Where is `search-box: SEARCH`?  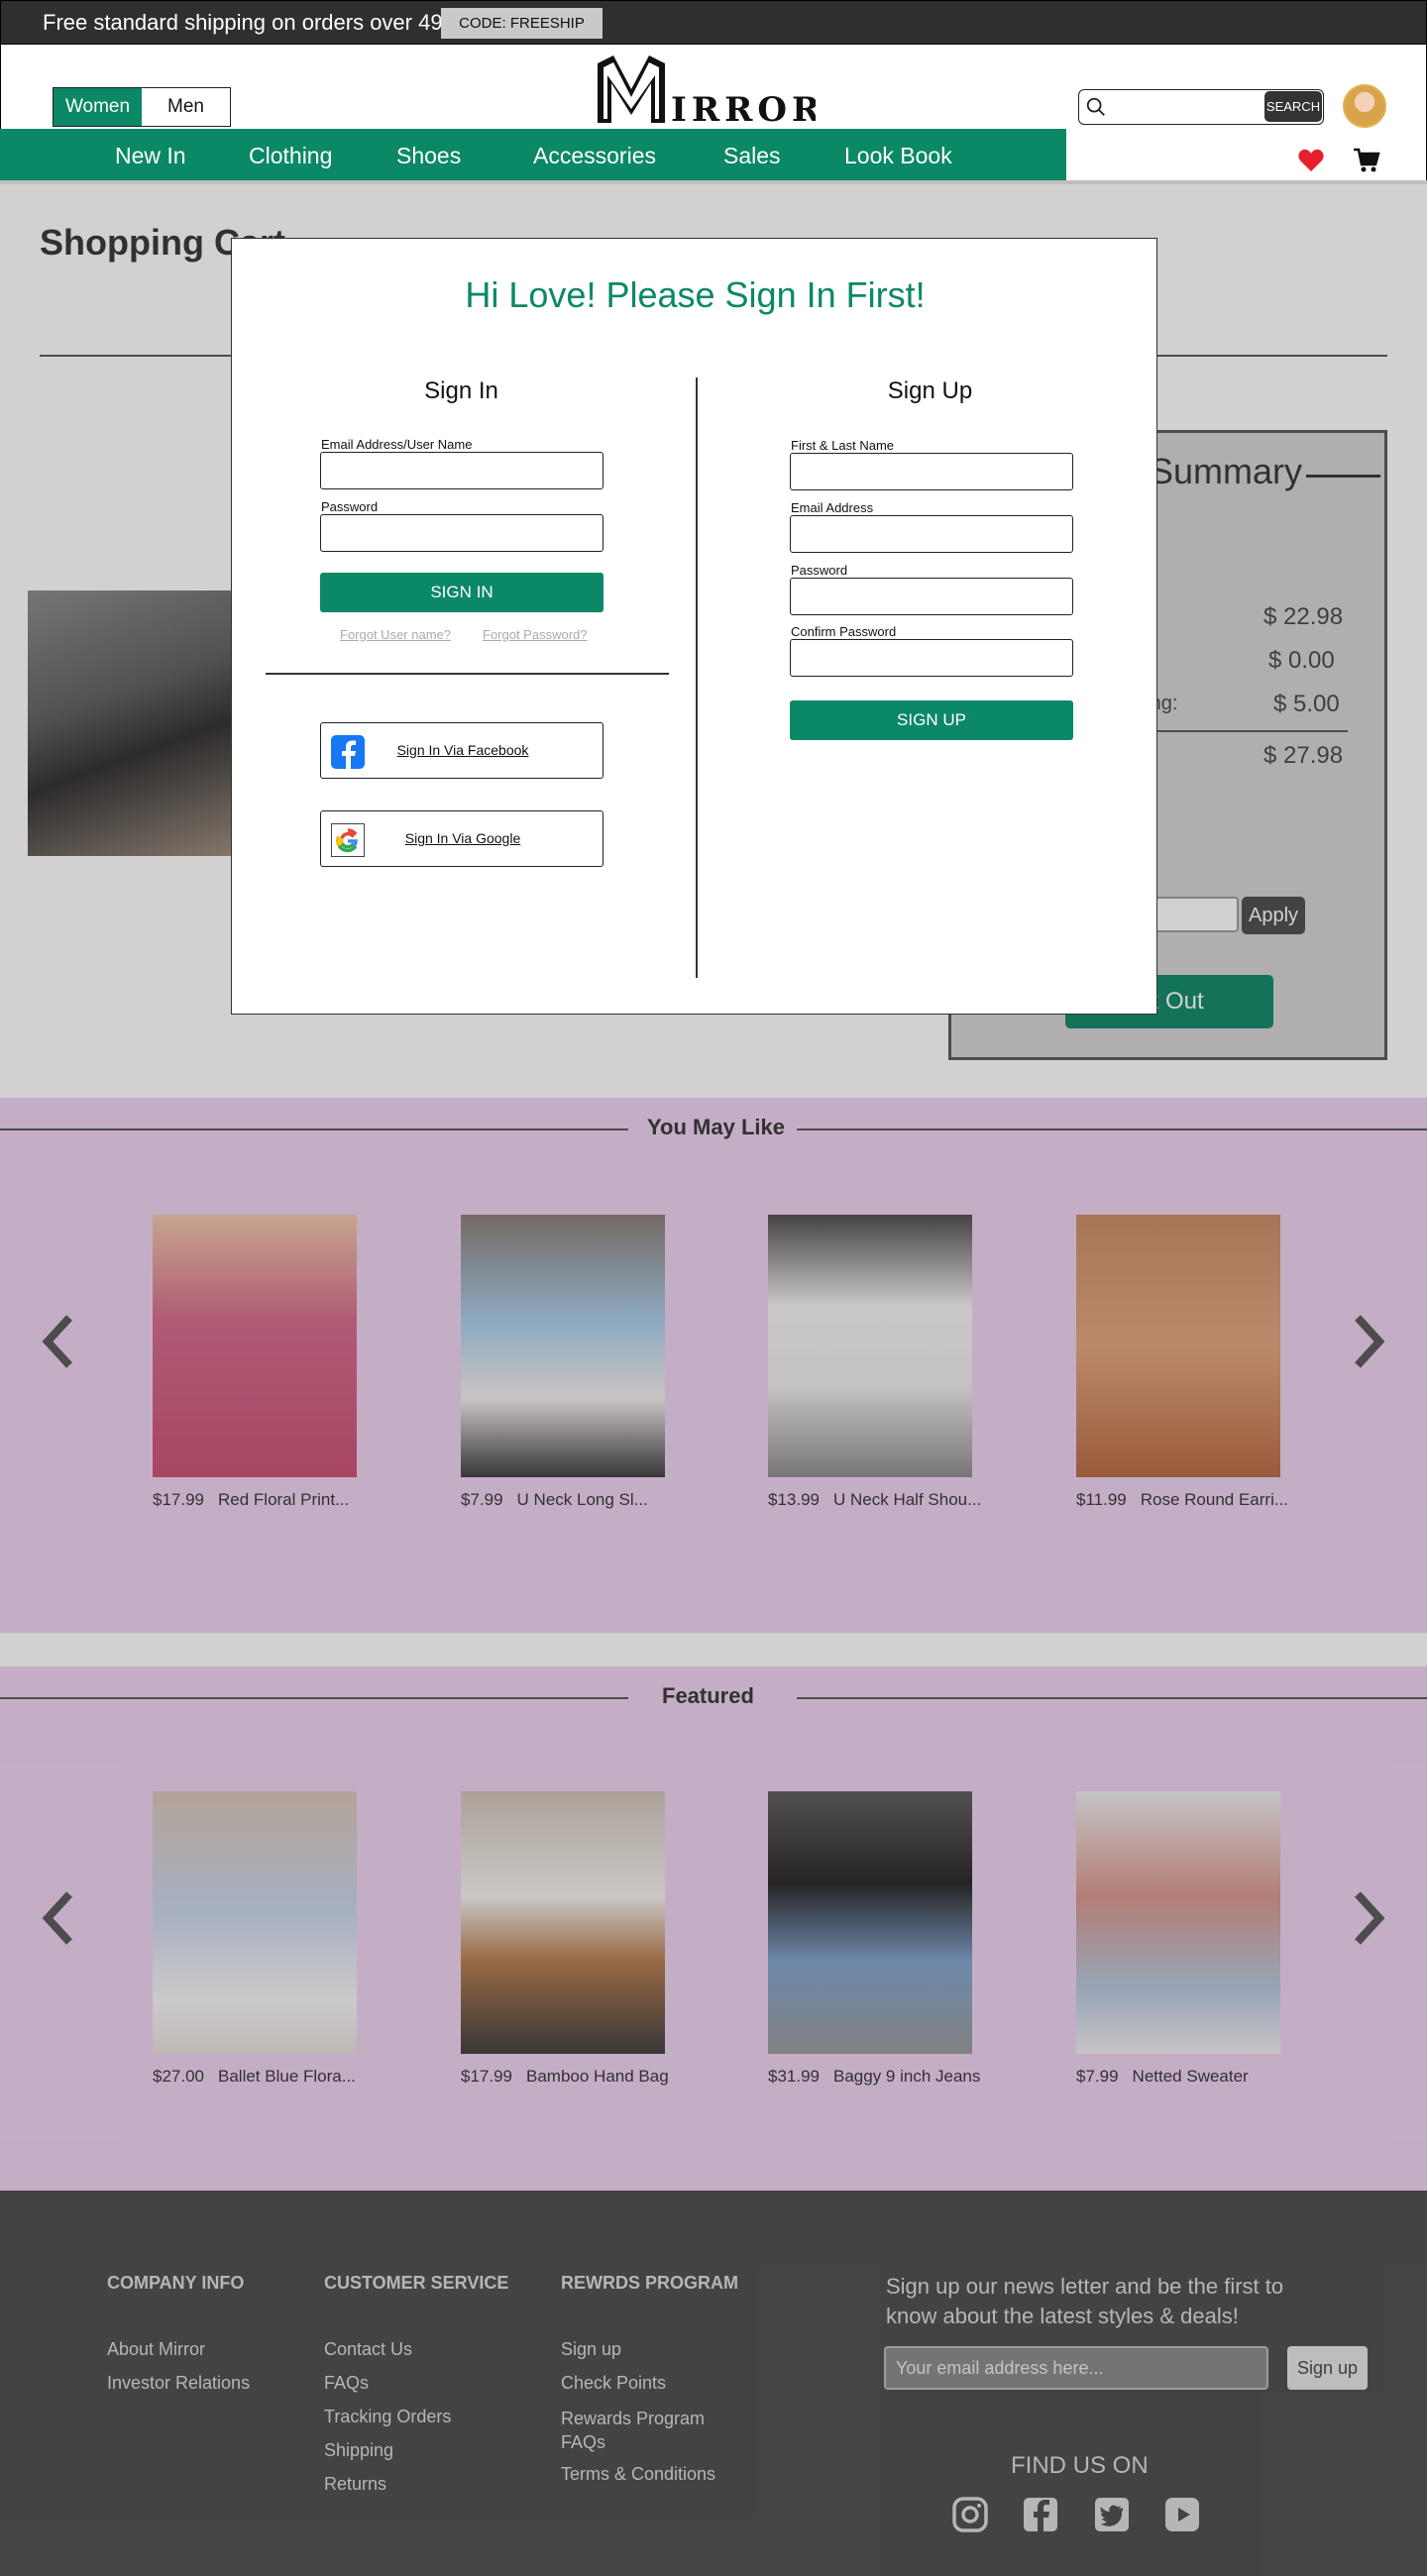 search-box: SEARCH is located at coordinates (1201, 107).